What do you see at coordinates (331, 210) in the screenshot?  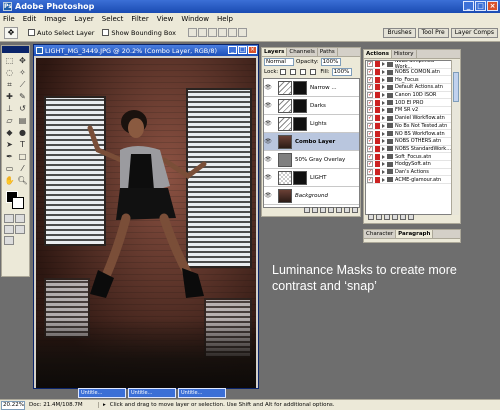 I see `new-group-icon` at bounding box center [331, 210].